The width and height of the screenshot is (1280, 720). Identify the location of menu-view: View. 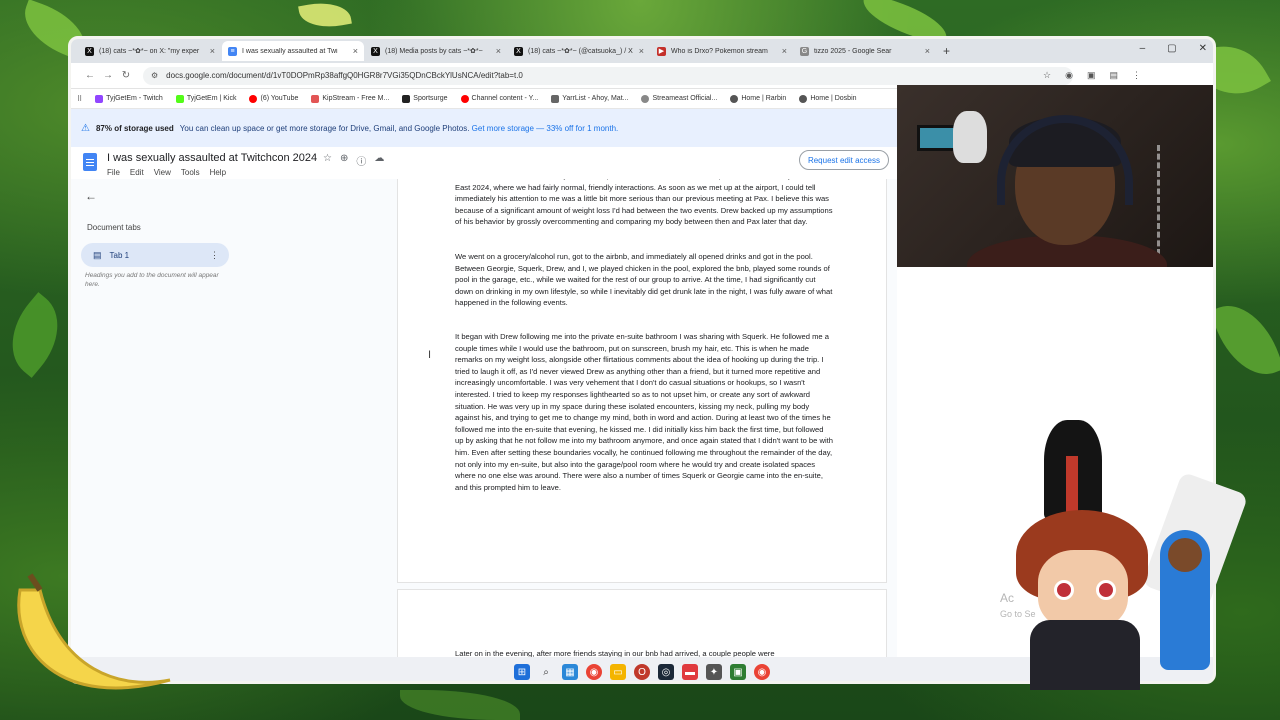
(162, 172).